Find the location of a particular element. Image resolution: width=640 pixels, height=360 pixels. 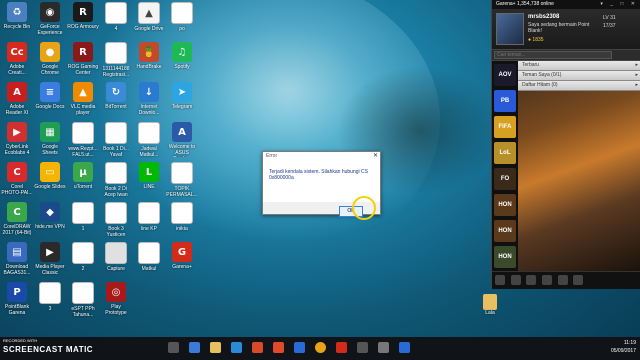

desktop-icon: line KP is located at coordinates (149, 217).